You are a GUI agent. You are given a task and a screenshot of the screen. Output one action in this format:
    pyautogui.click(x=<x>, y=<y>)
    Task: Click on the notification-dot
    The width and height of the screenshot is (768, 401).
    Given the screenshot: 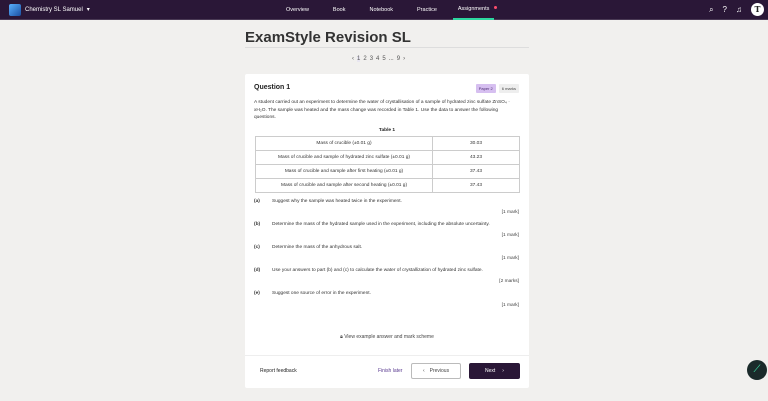 What is the action you would take?
    pyautogui.click(x=496, y=7)
    